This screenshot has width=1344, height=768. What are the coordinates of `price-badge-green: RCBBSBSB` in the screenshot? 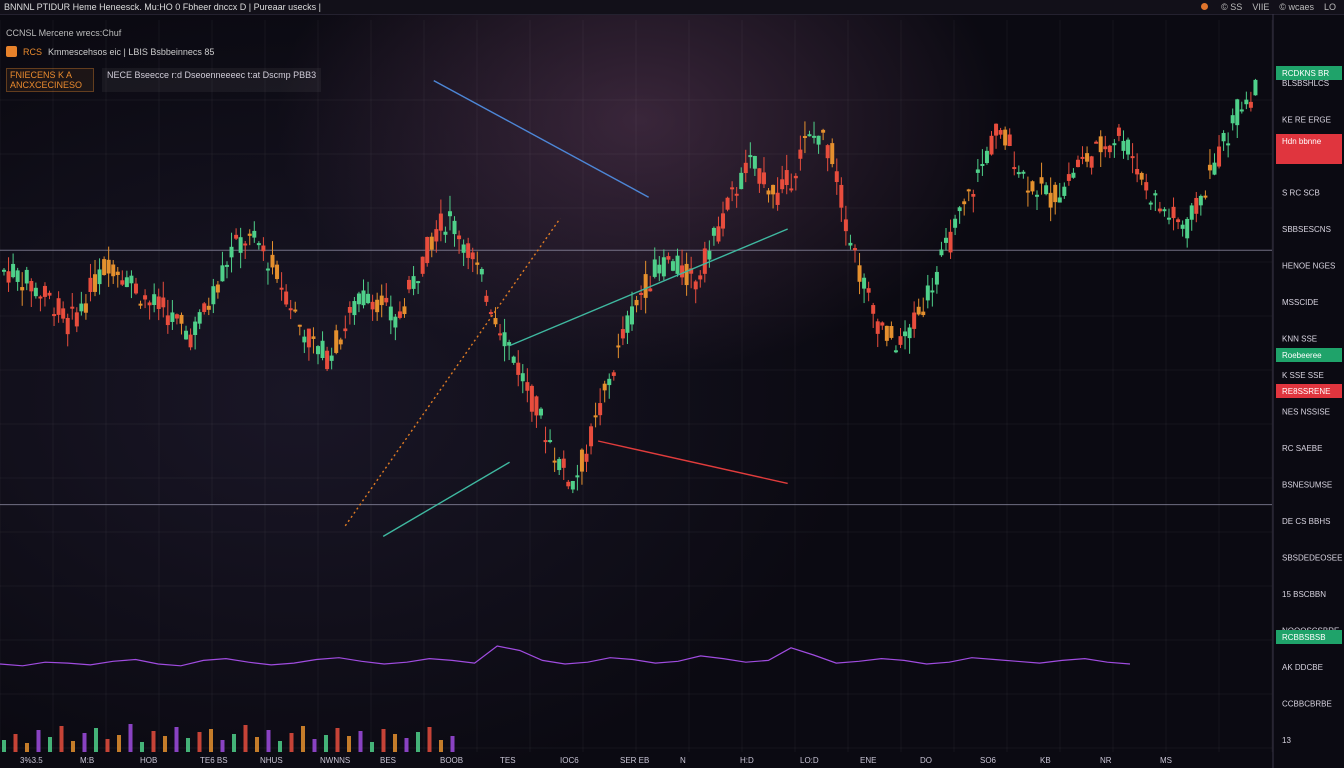 It's located at (1309, 637).